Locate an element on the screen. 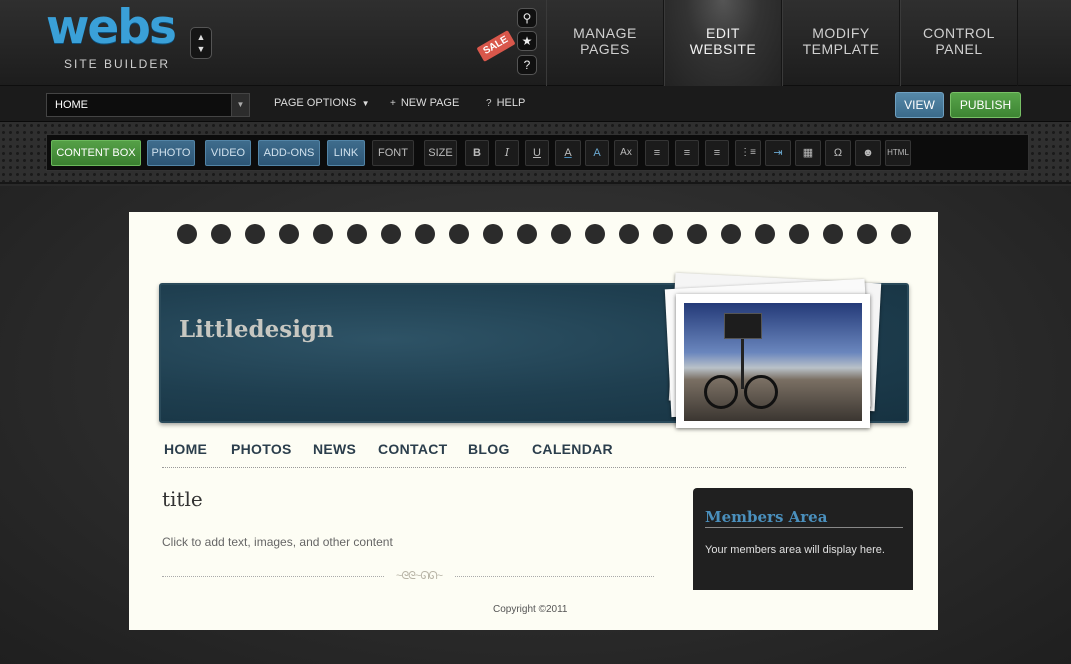 This screenshot has width=1071, height=664. webs-logo: webs SITE BUILDER is located at coordinates (116, 36).